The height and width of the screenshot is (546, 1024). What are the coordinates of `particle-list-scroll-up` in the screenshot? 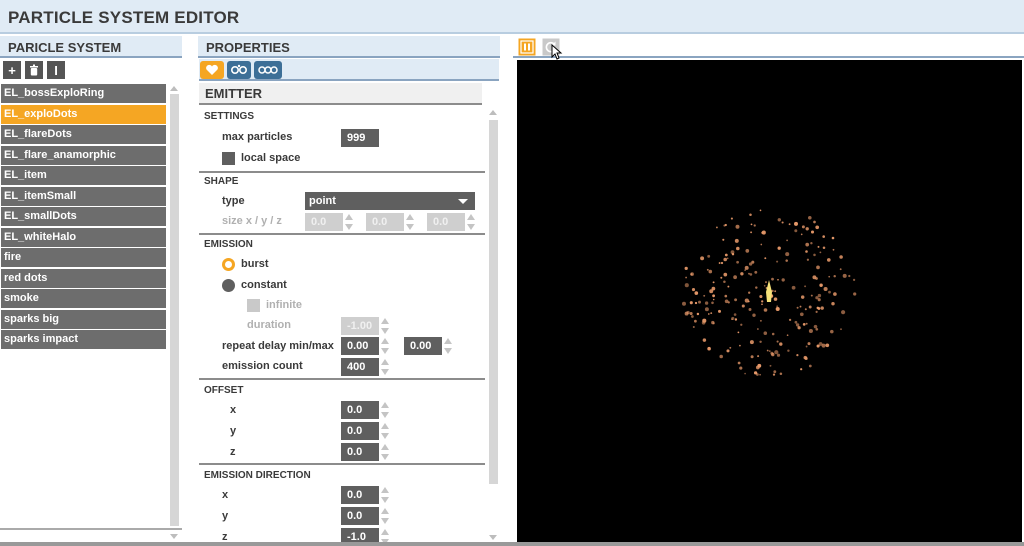 It's located at (174, 88).